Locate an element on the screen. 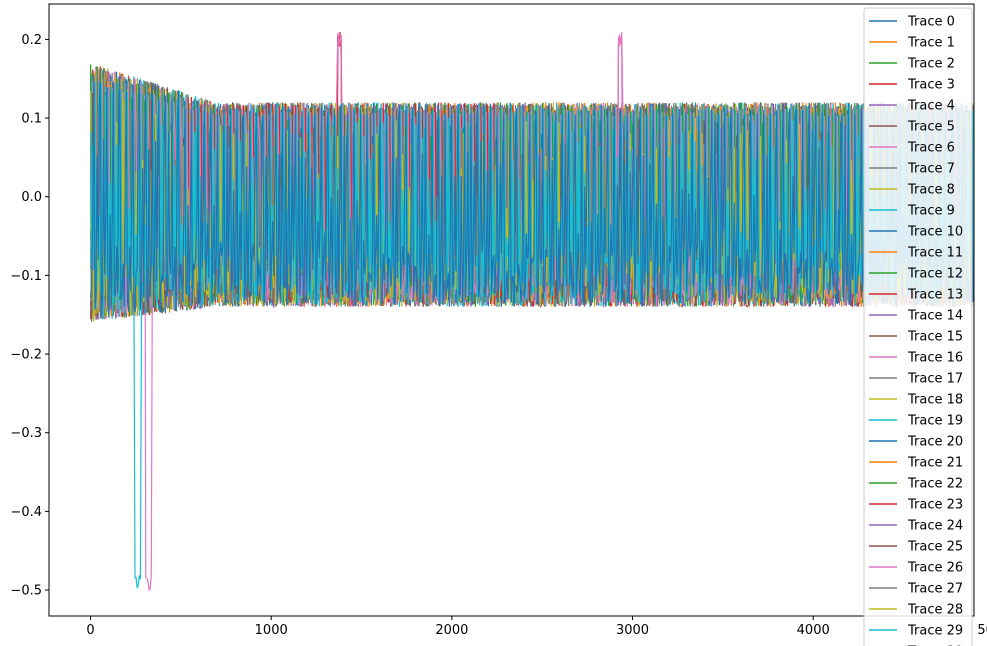  x-tick-label: 3000 is located at coordinates (632, 630).